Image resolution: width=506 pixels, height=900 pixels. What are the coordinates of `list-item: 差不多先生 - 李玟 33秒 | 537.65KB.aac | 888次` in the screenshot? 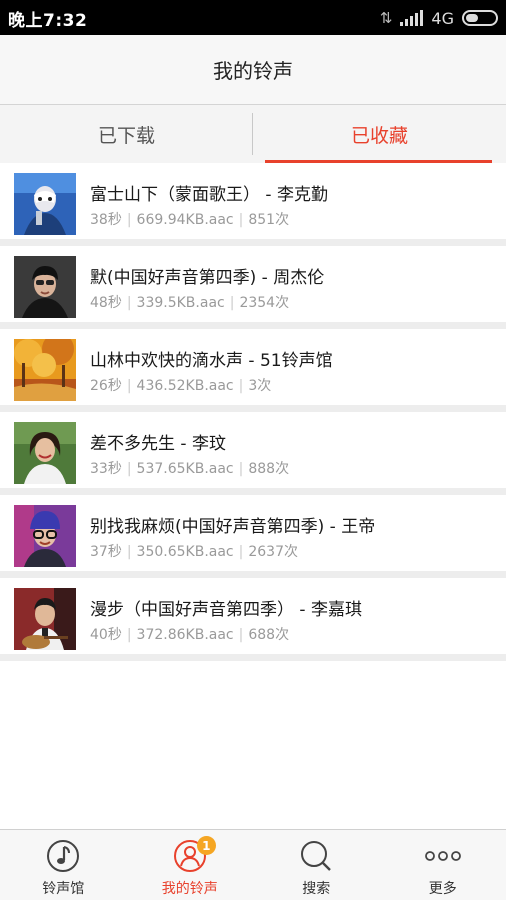 It's located at (253, 453).